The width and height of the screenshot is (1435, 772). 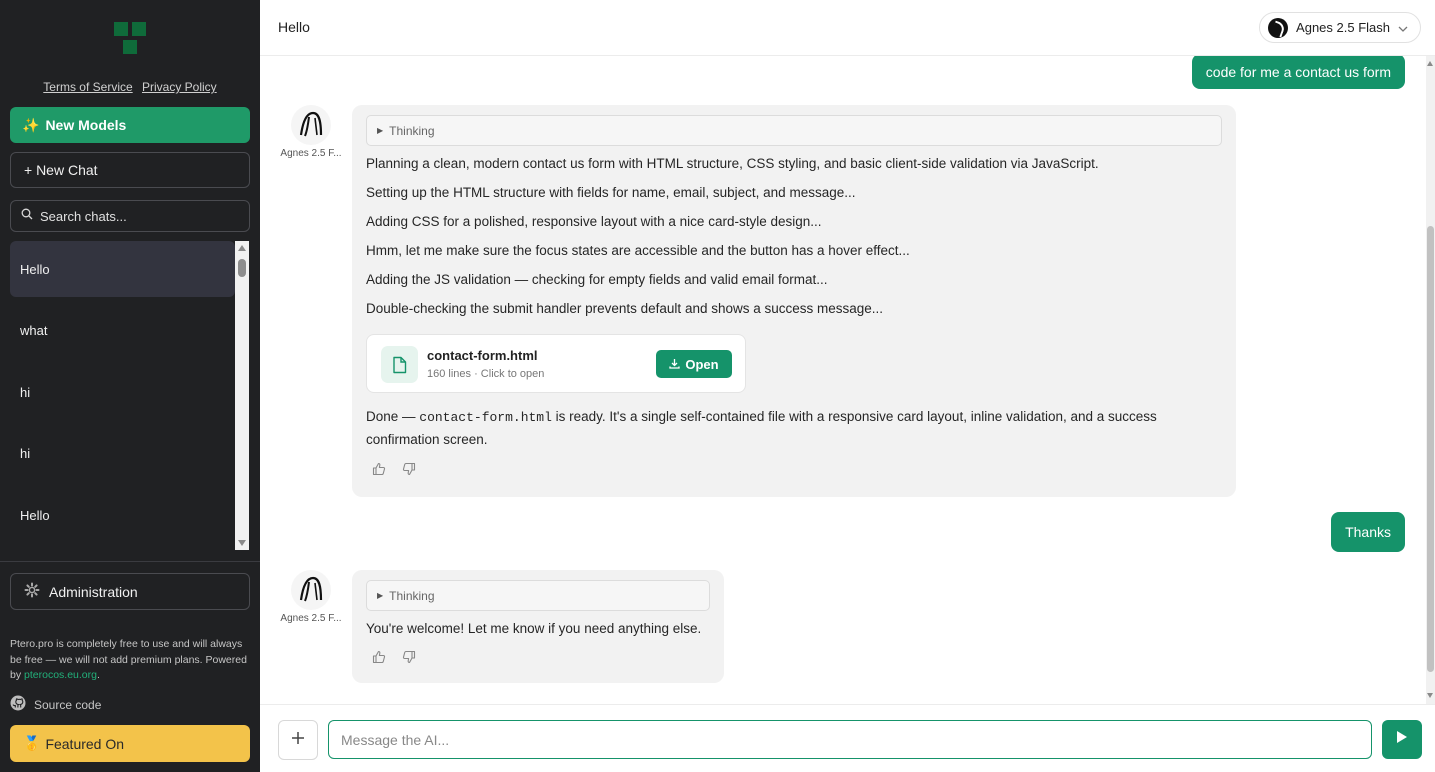 What do you see at coordinates (485, 417) in the screenshot?
I see `file-name-code: contact-form.html` at bounding box center [485, 417].